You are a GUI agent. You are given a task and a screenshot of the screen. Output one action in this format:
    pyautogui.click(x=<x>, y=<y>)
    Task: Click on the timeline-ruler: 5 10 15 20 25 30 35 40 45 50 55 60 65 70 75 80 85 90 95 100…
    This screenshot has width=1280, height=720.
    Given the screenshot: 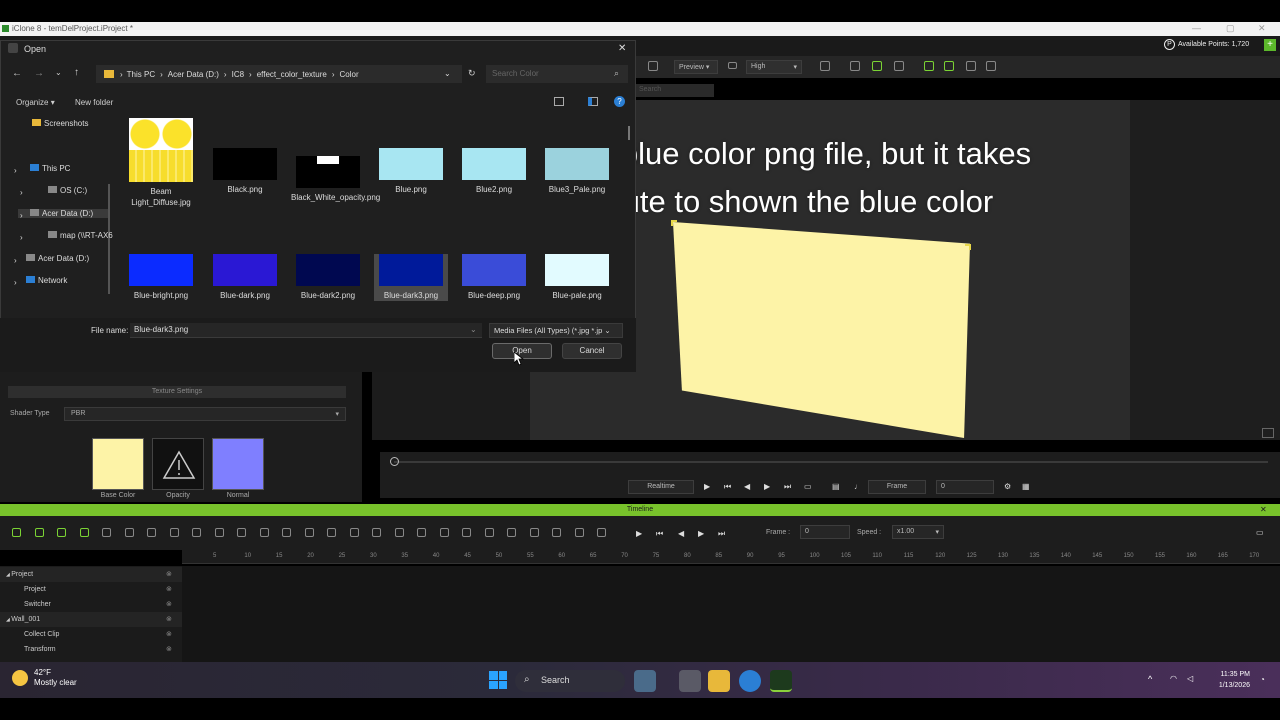 What is the action you would take?
    pyautogui.click(x=731, y=557)
    